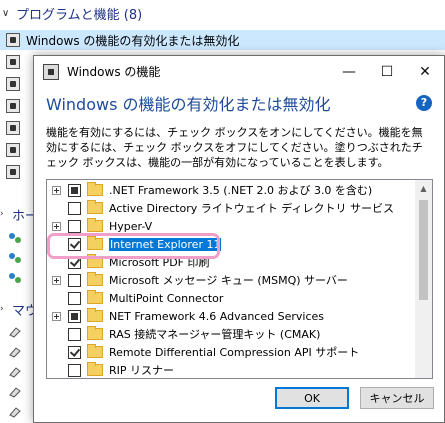 This screenshot has height=423, width=445. What do you see at coordinates (216, 316) in the screenshot?
I see `feature-label: NET Framework 4.6 Advanced Services` at bounding box center [216, 316].